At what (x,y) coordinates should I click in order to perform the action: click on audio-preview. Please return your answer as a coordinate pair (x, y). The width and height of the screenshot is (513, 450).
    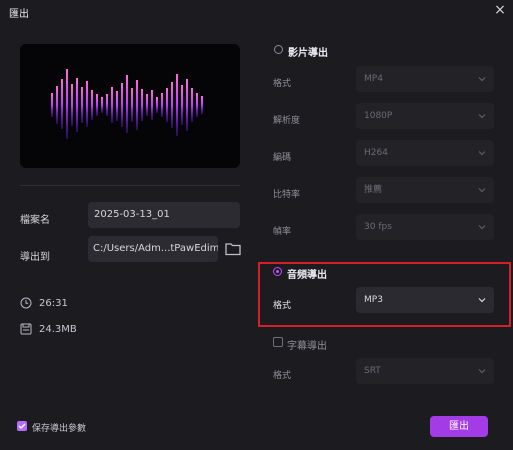
    Looking at the image, I should click on (130, 106).